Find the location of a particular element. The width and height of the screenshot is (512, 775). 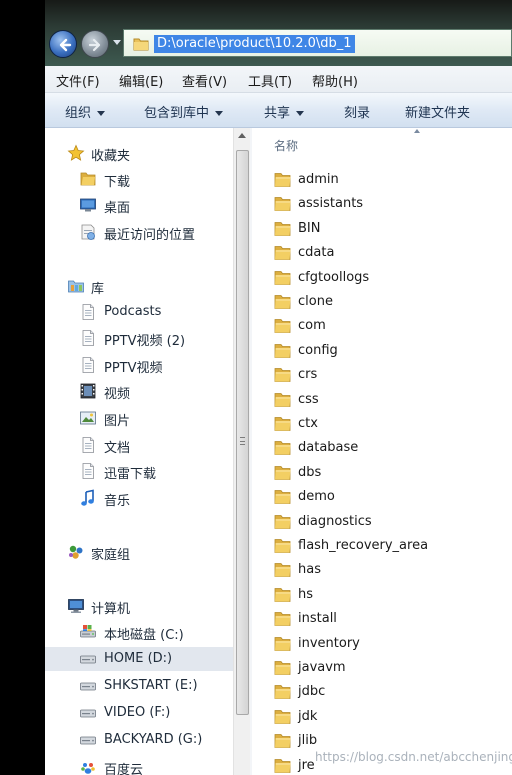

nav-libraries: 库 is located at coordinates (139, 286).